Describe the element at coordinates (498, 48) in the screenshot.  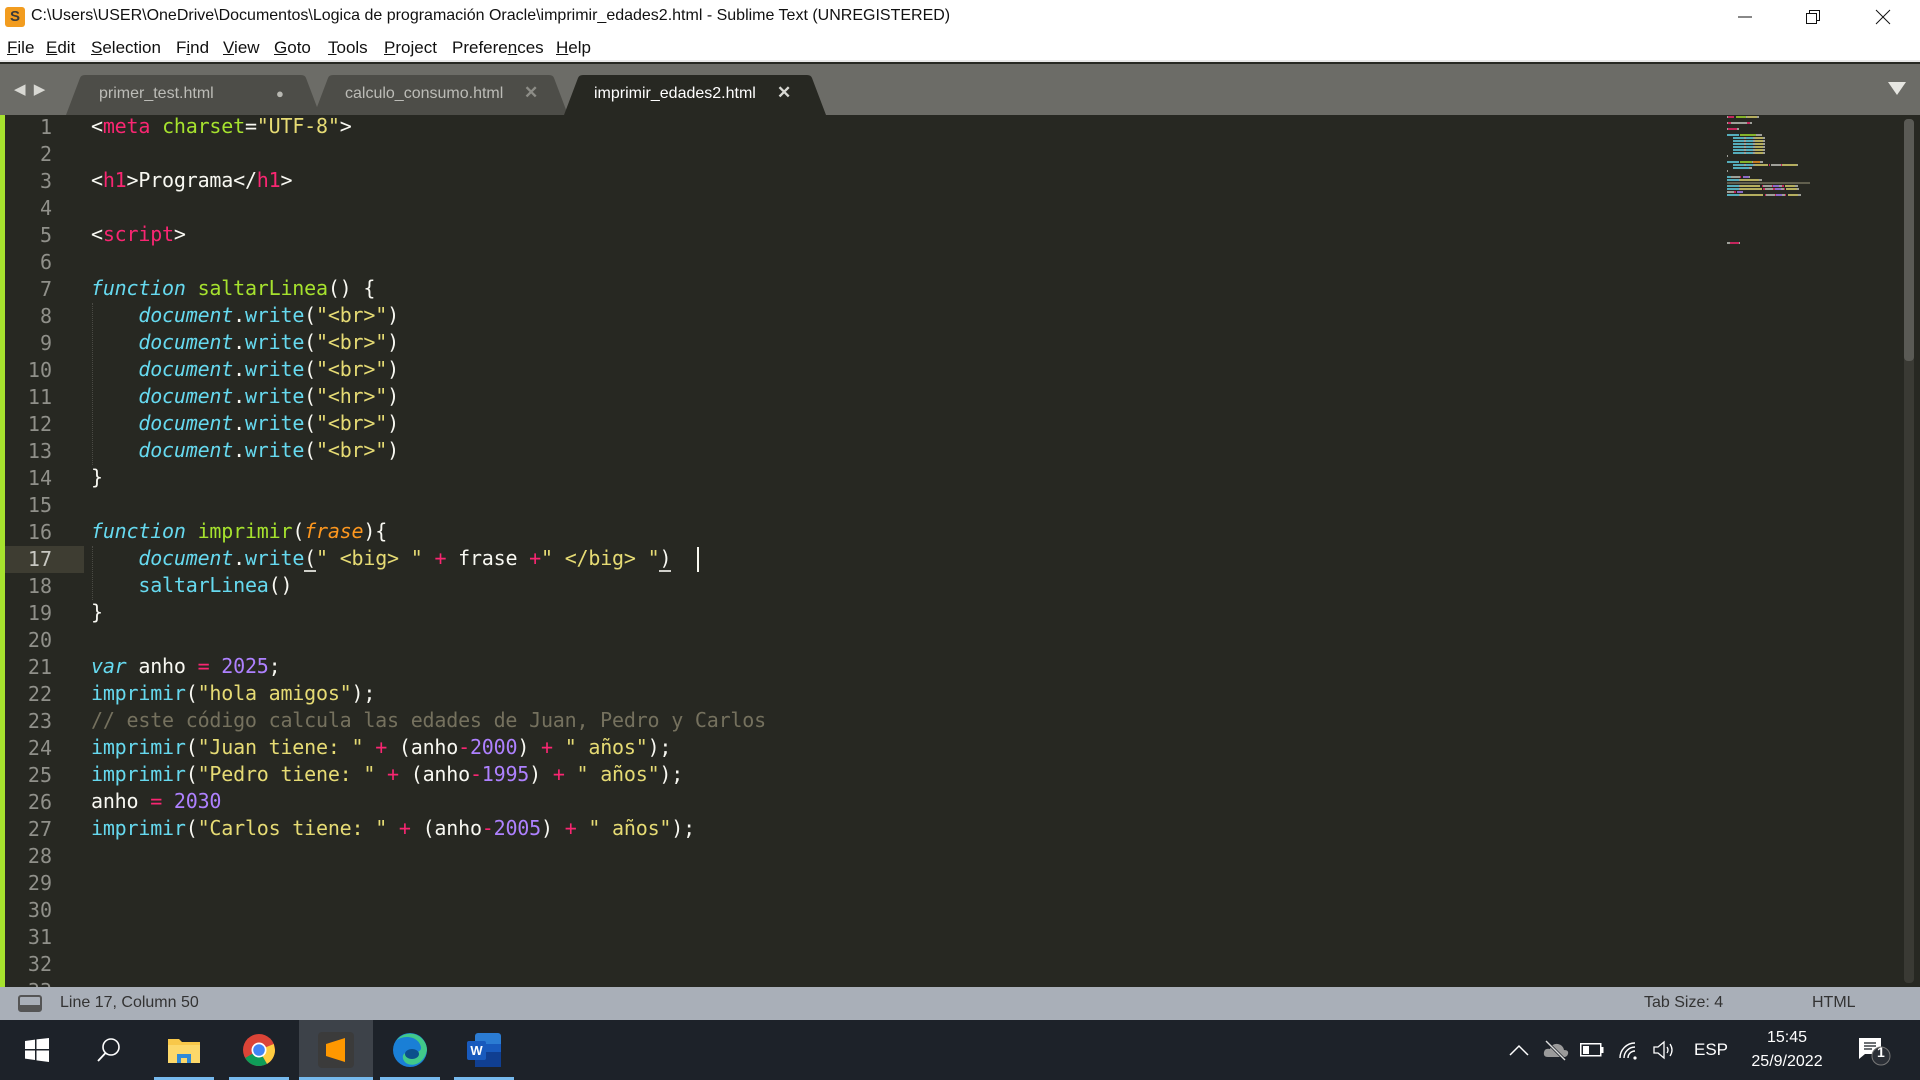
I see `menu-preferences: Preferences` at that location.